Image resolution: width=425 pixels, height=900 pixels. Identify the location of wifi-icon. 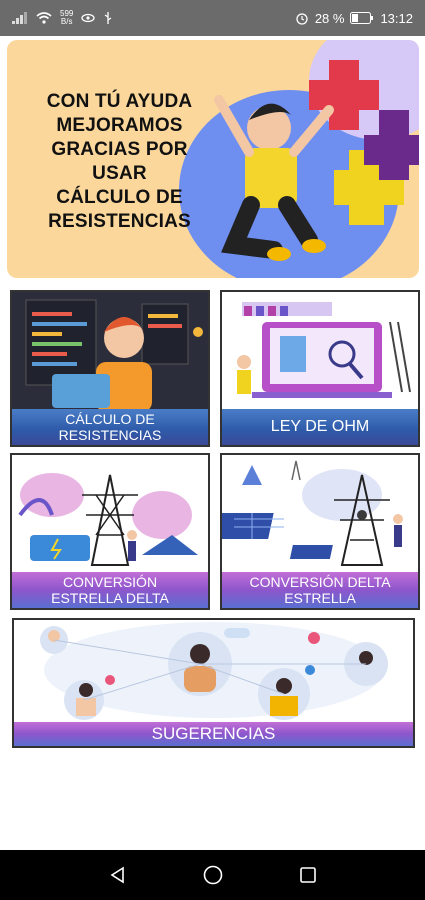
(44, 18).